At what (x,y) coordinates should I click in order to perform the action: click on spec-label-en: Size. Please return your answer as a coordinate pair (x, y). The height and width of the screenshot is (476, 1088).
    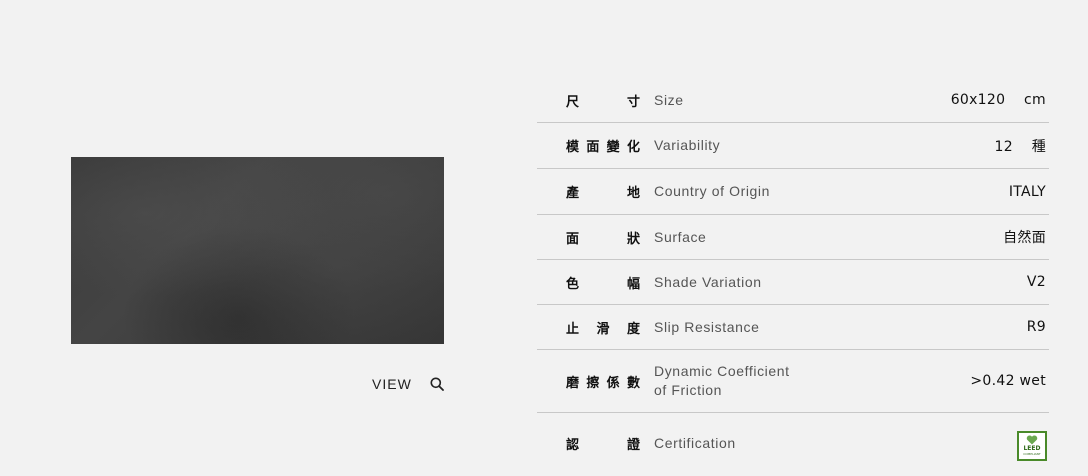
    Looking at the image, I should click on (669, 99).